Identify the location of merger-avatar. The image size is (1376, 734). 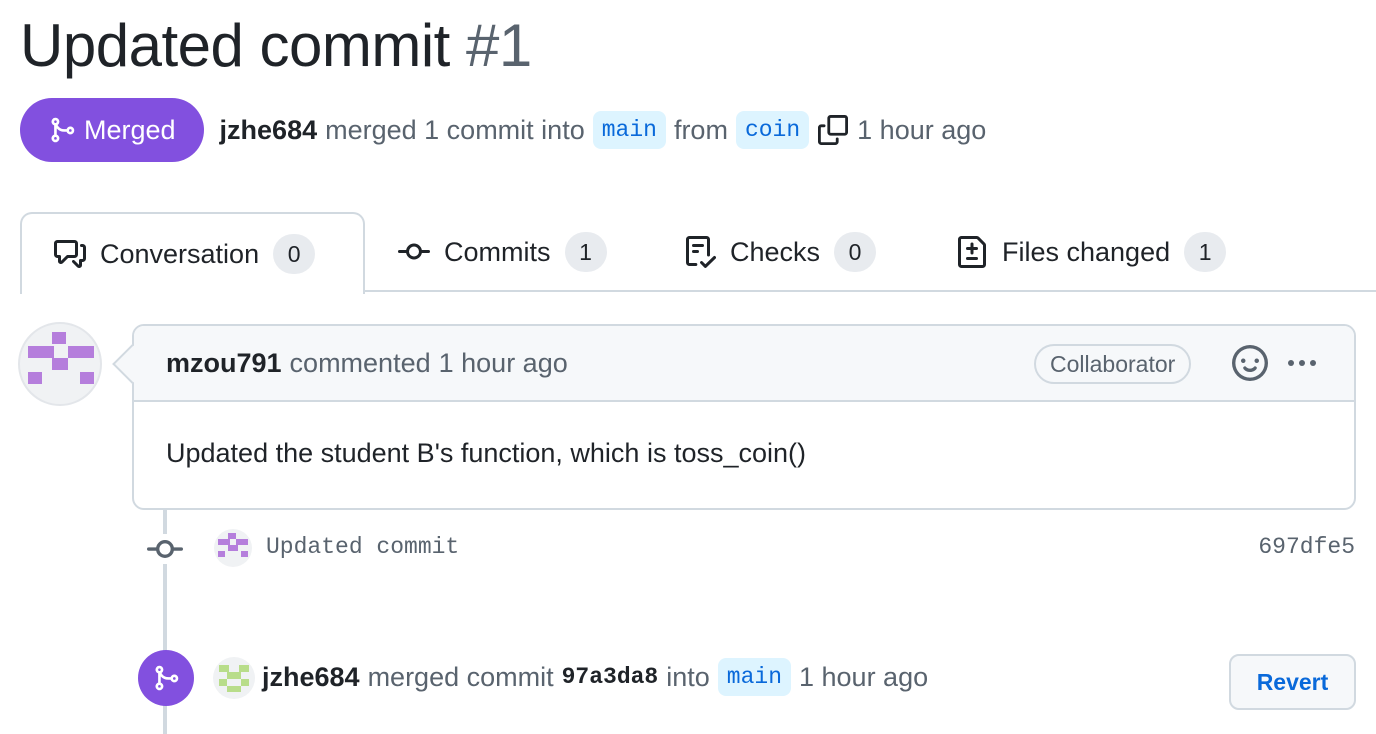
(234, 678).